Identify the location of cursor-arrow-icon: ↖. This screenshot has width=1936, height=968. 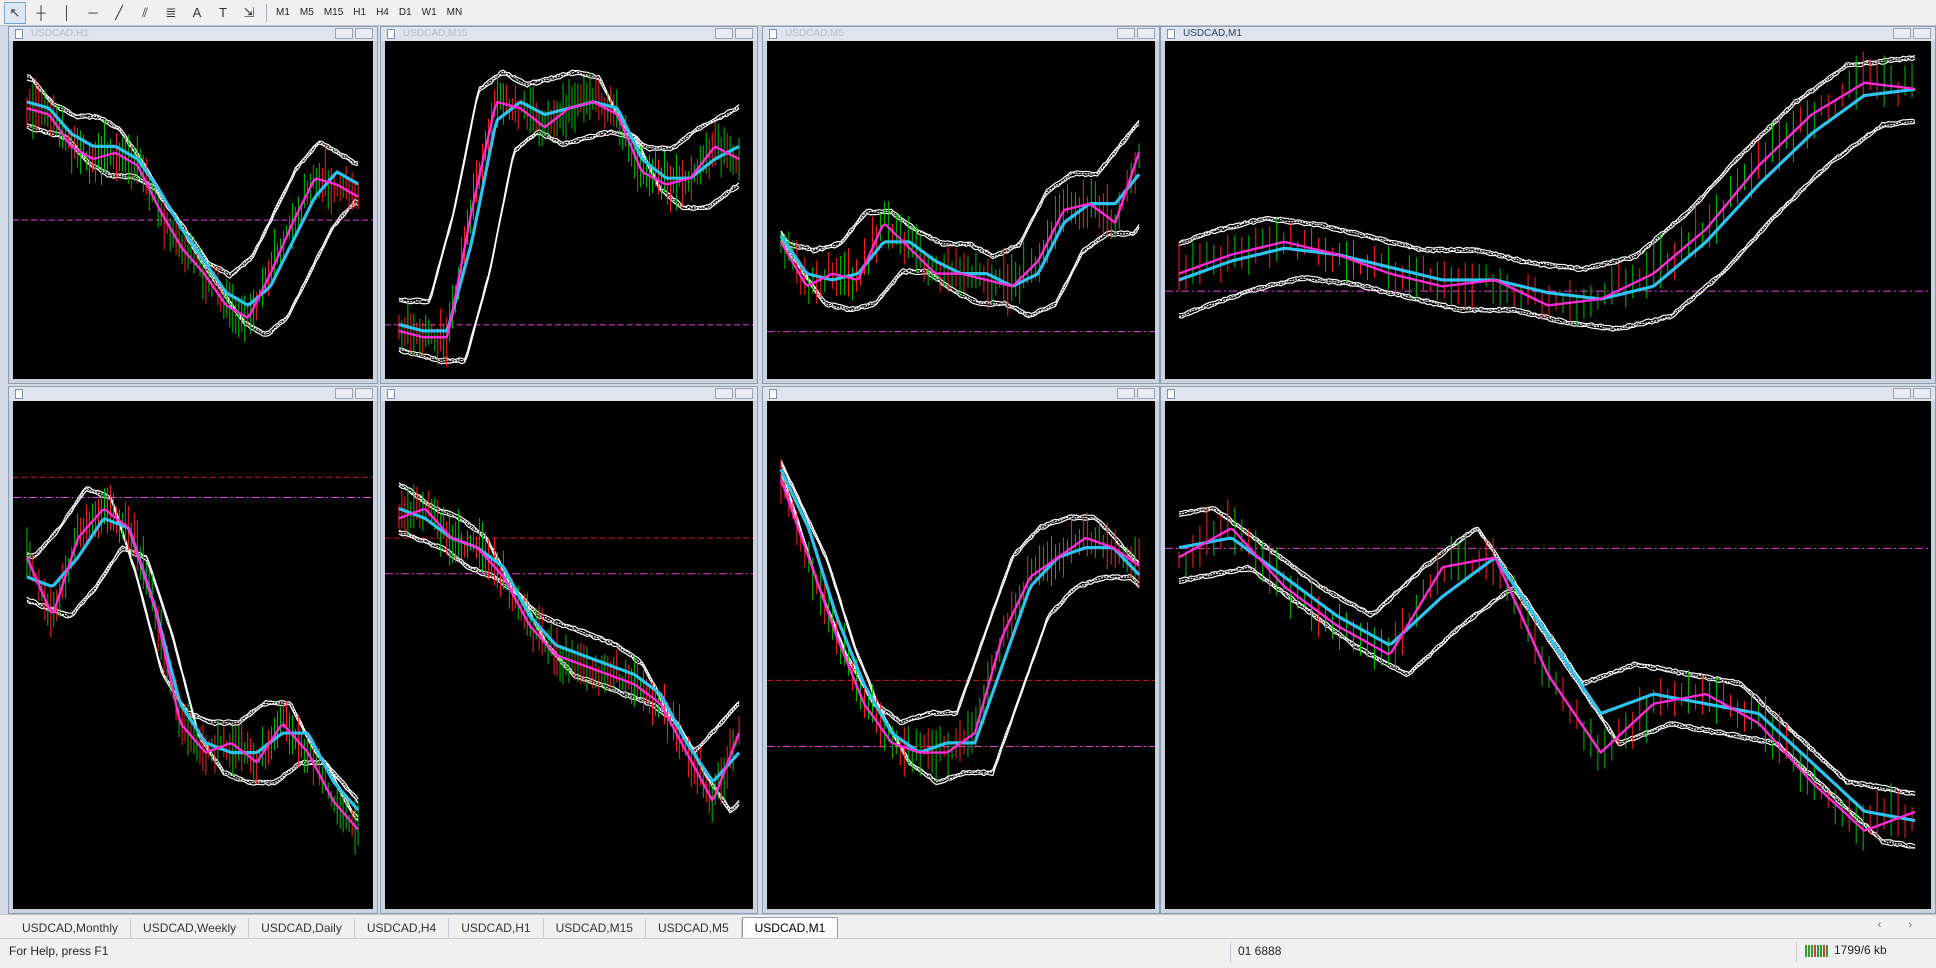
(15, 12).